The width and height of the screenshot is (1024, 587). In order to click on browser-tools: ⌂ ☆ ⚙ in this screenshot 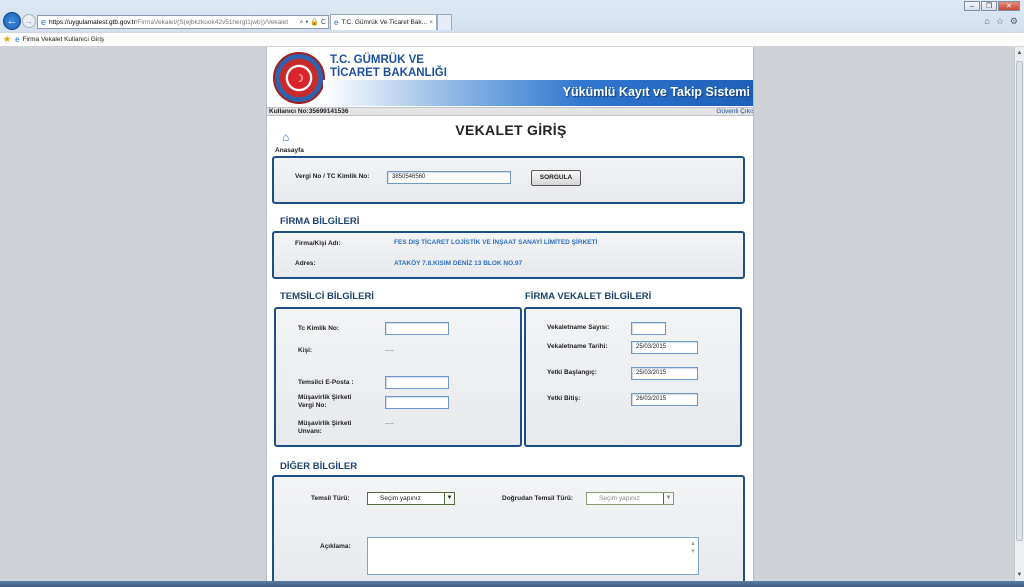, I will do `click(1001, 21)`.